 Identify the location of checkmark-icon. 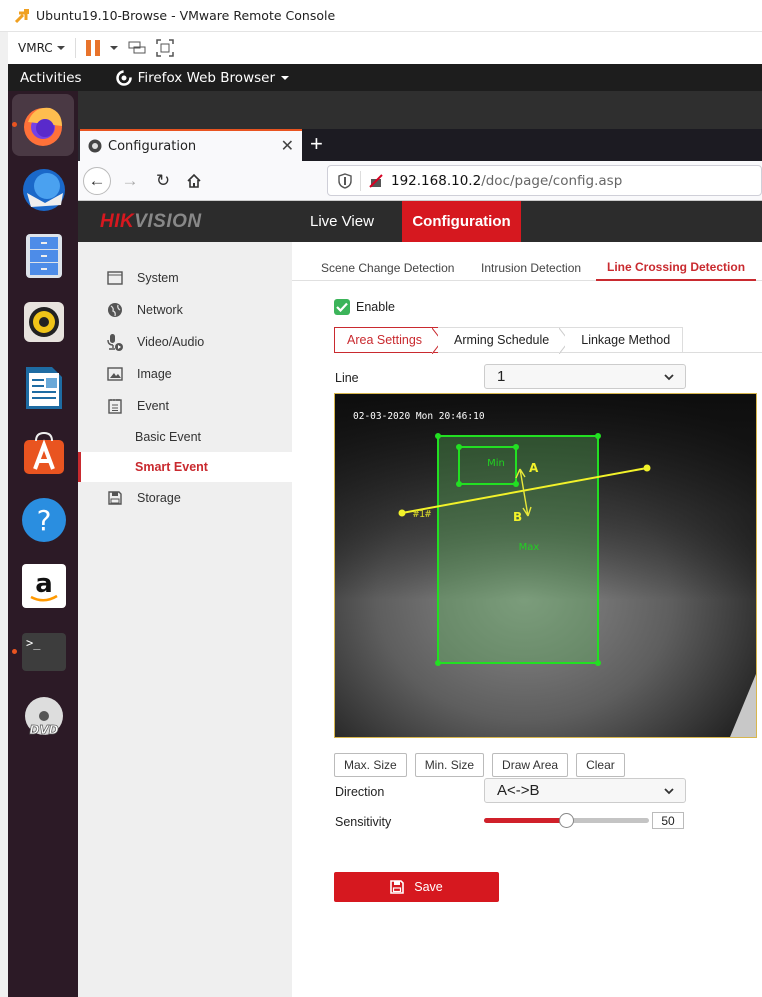
(342, 307).